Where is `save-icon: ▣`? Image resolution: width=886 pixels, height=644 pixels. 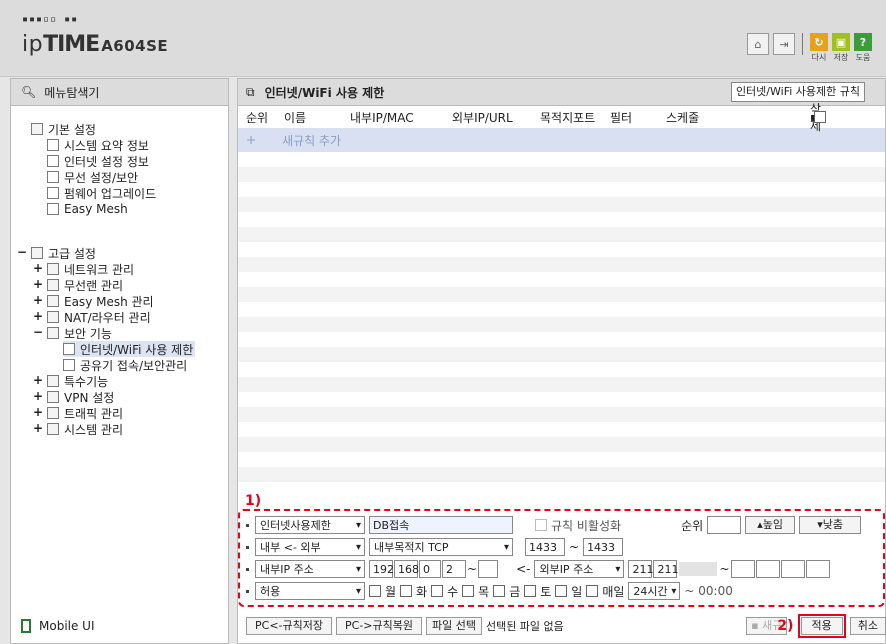 save-icon: ▣ is located at coordinates (841, 42).